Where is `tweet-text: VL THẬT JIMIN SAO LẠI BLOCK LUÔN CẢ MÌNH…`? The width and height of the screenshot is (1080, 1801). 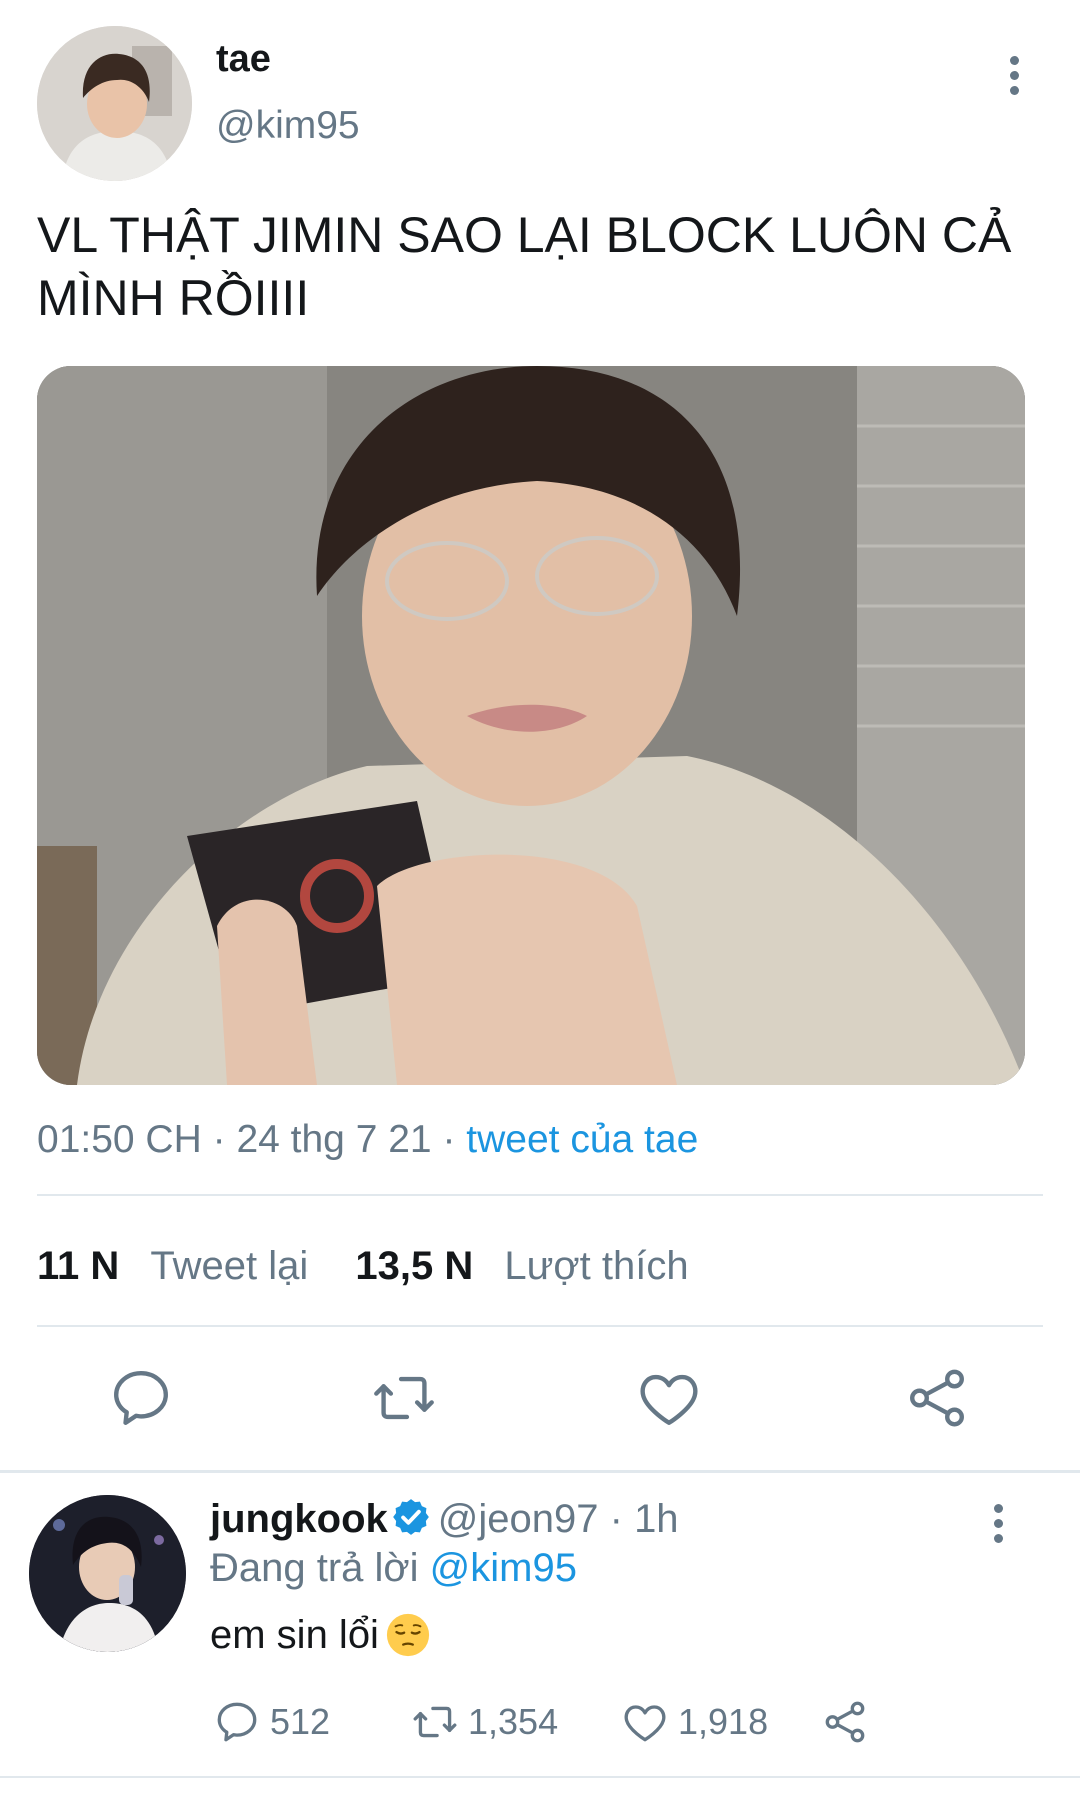
tweet-text: VL THẬT JIMIN SAO LẠI BLOCK LUÔN CẢ MÌNH… is located at coordinates (524, 266).